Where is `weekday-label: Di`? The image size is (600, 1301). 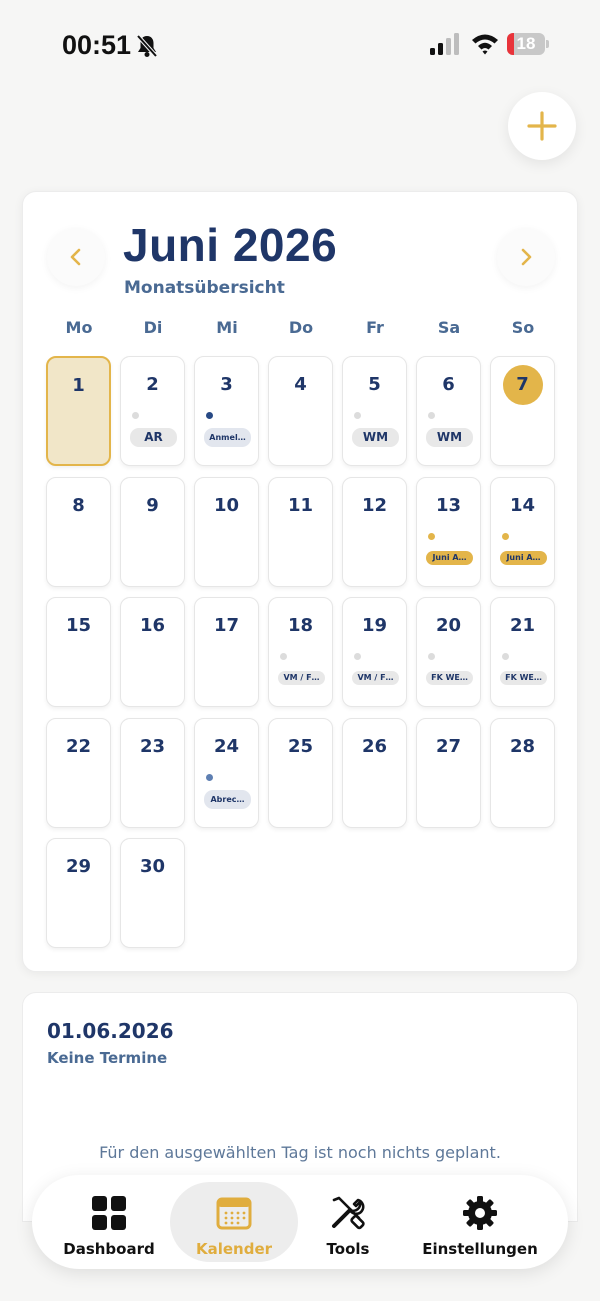
weekday-label: Di is located at coordinates (153, 327).